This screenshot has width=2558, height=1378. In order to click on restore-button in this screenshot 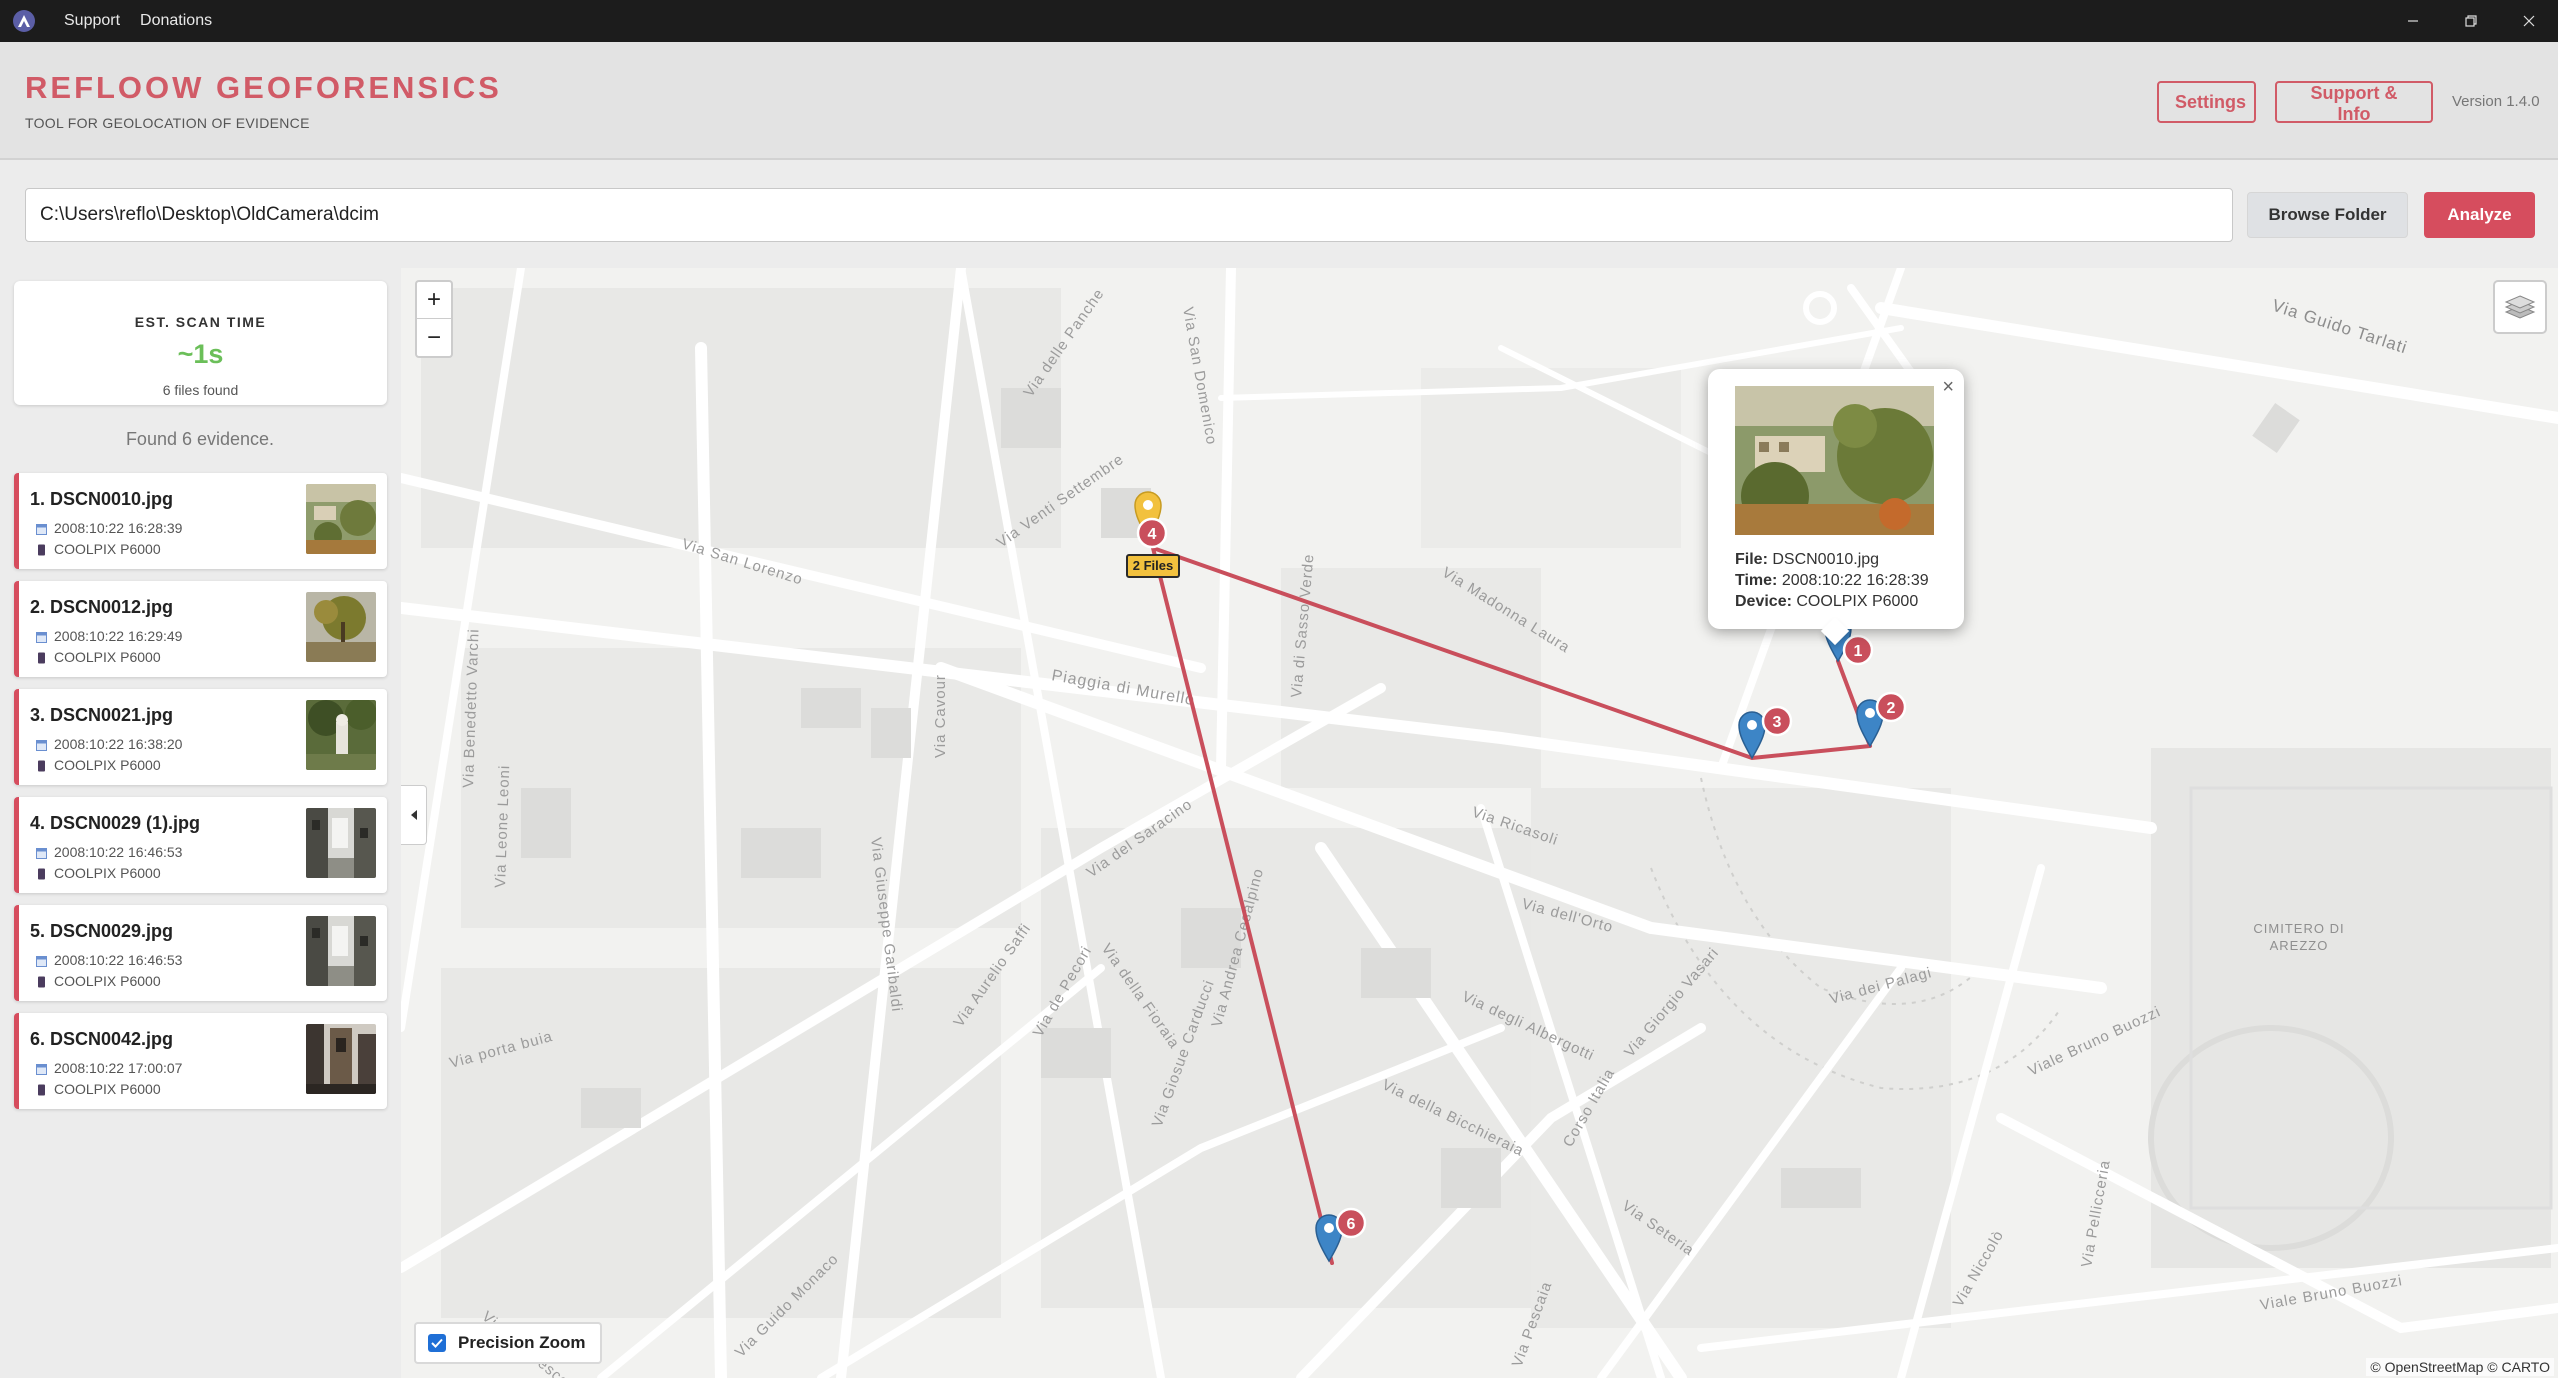, I will do `click(2471, 21)`.